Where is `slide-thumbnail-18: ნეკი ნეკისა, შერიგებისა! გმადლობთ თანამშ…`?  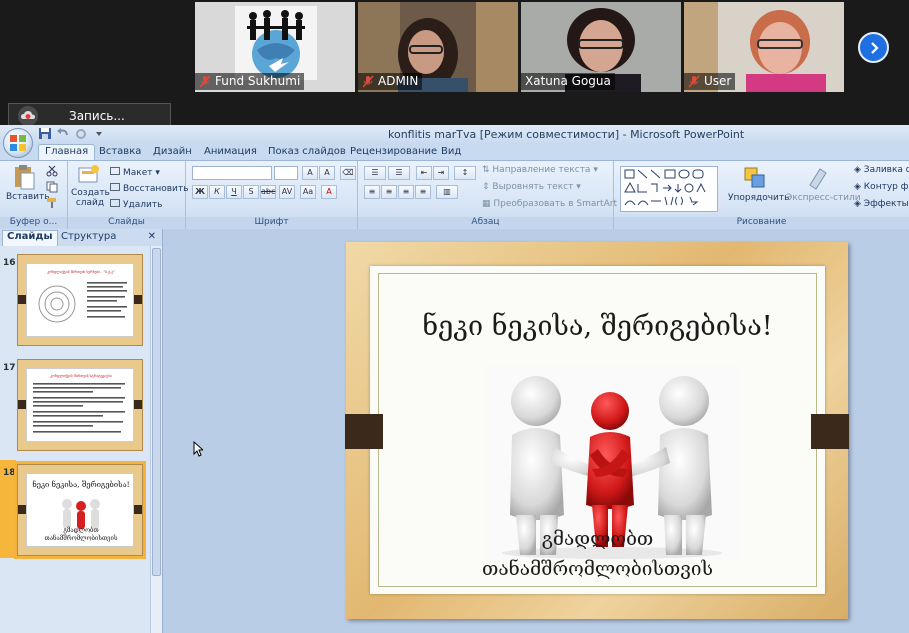 slide-thumbnail-18: ნეკი ნეკისა, შერიგებისა! გმადლობთ თანამშ… is located at coordinates (80, 510).